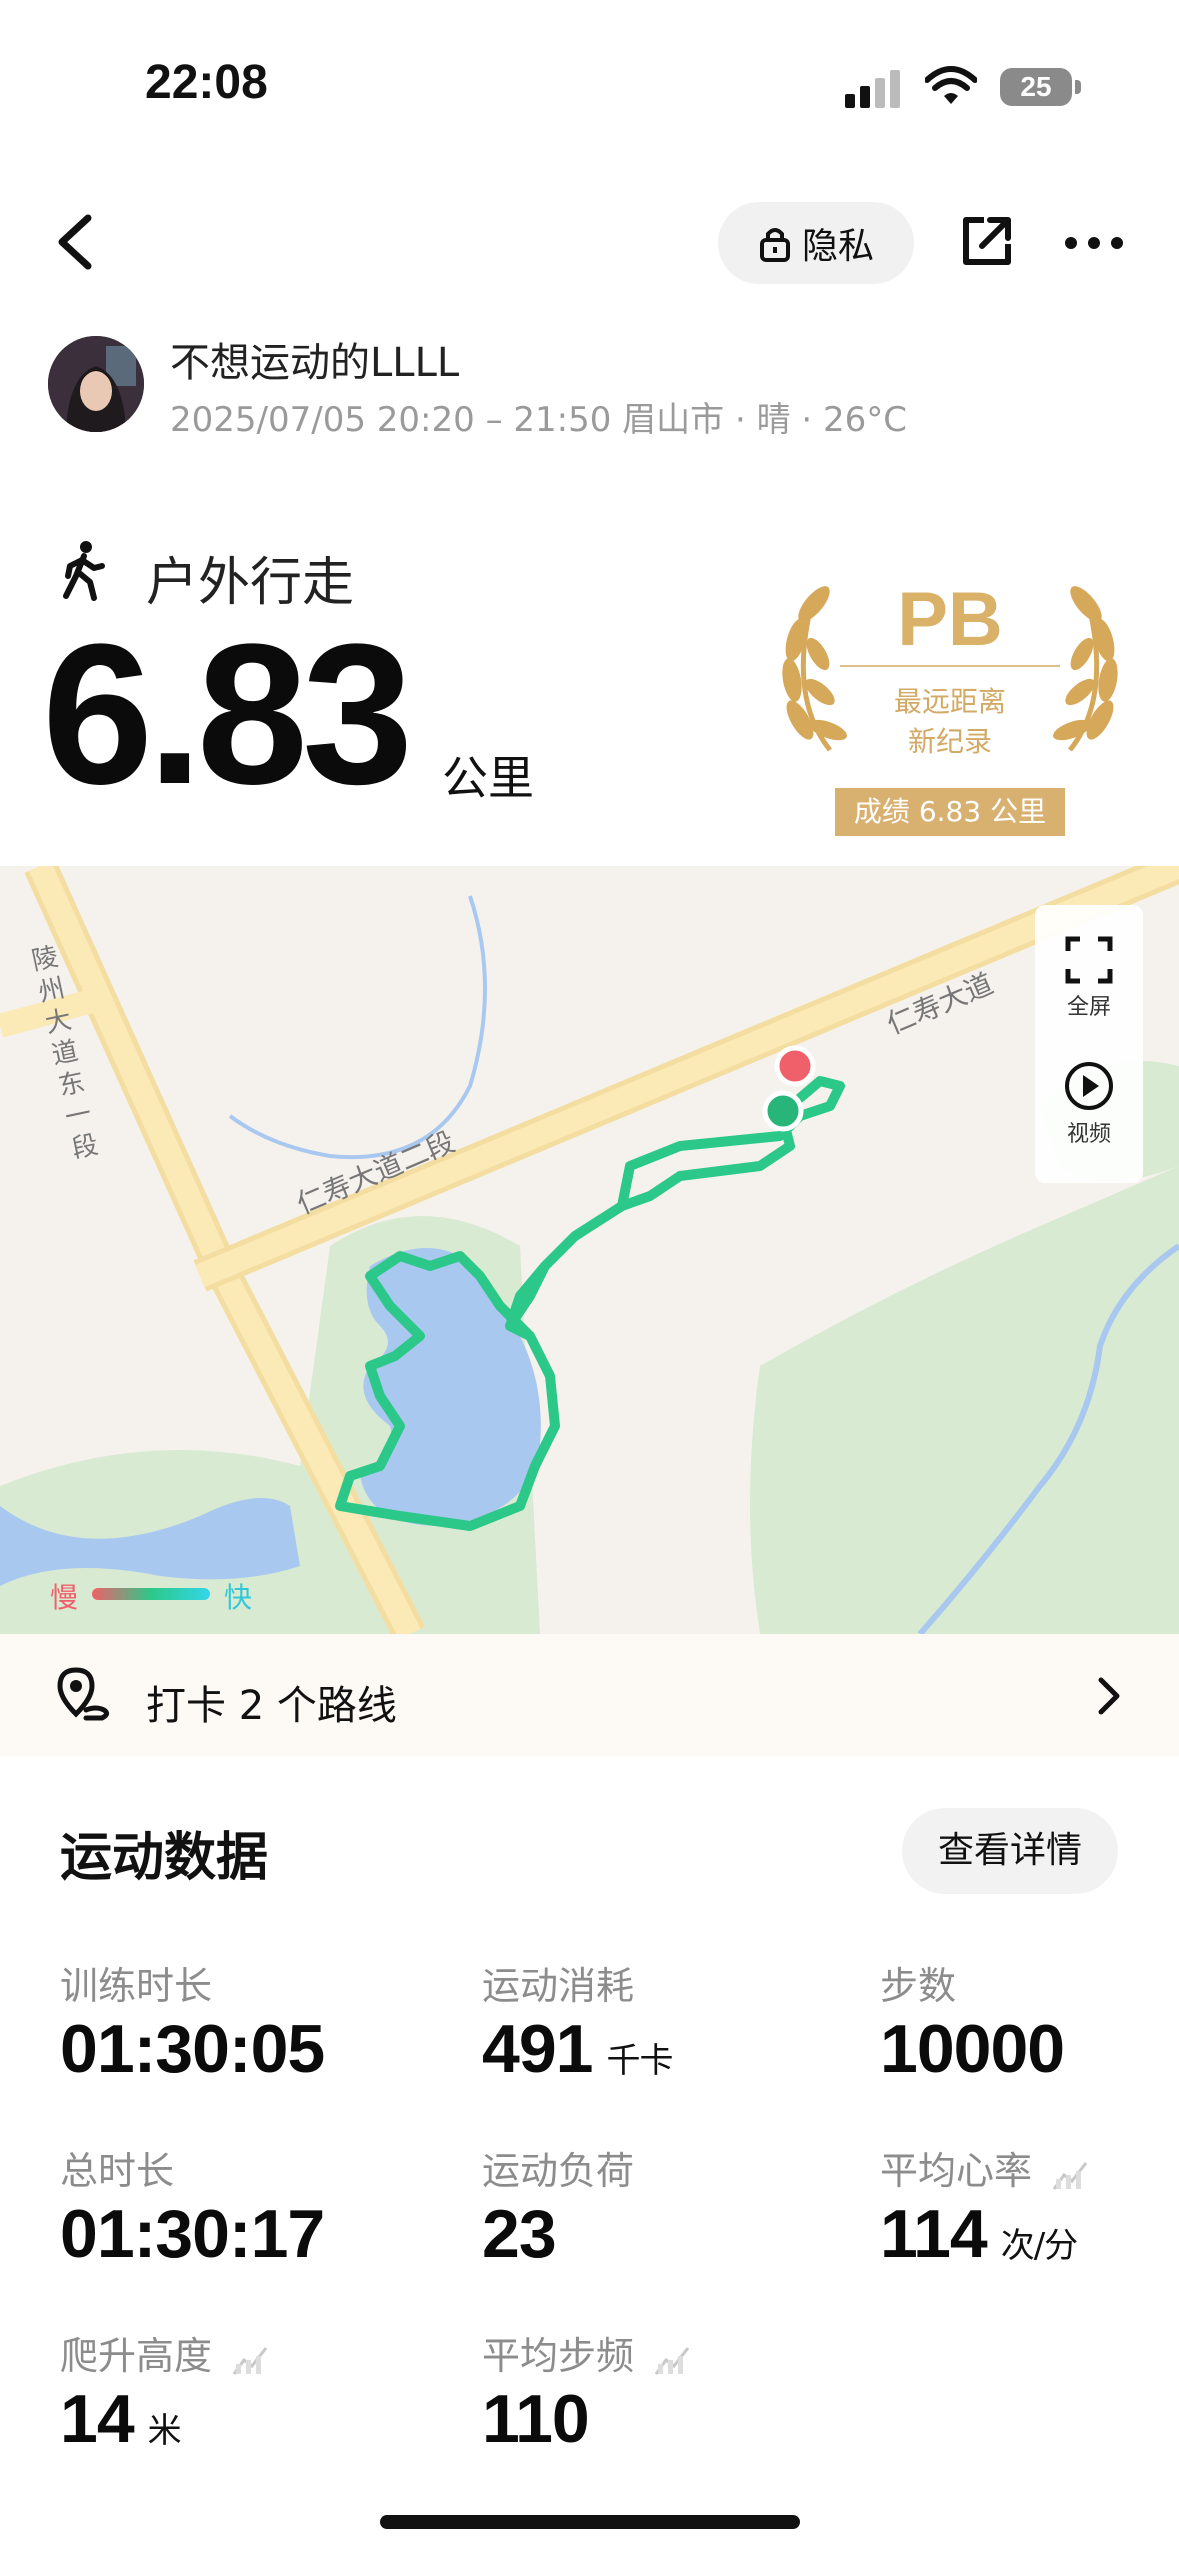  Describe the element at coordinates (1010, 1851) in the screenshot. I see `view-details-button: 查看详情` at that location.